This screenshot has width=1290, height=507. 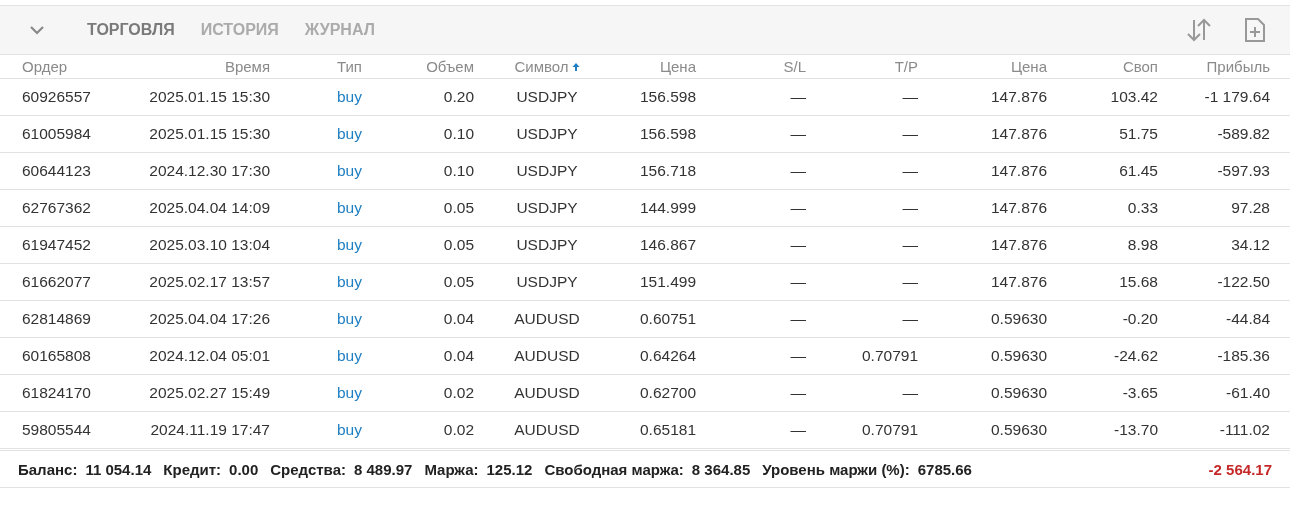 I want to click on table-cell-text: -0.20, so click(x=1139, y=319).